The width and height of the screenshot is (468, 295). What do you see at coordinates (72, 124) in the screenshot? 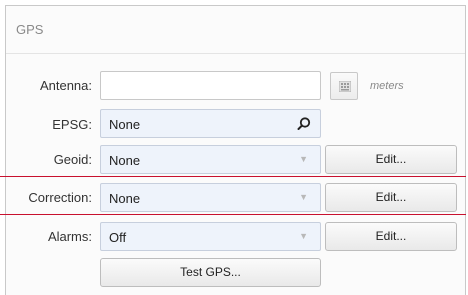
I see `epsg-label: EPSG:` at bounding box center [72, 124].